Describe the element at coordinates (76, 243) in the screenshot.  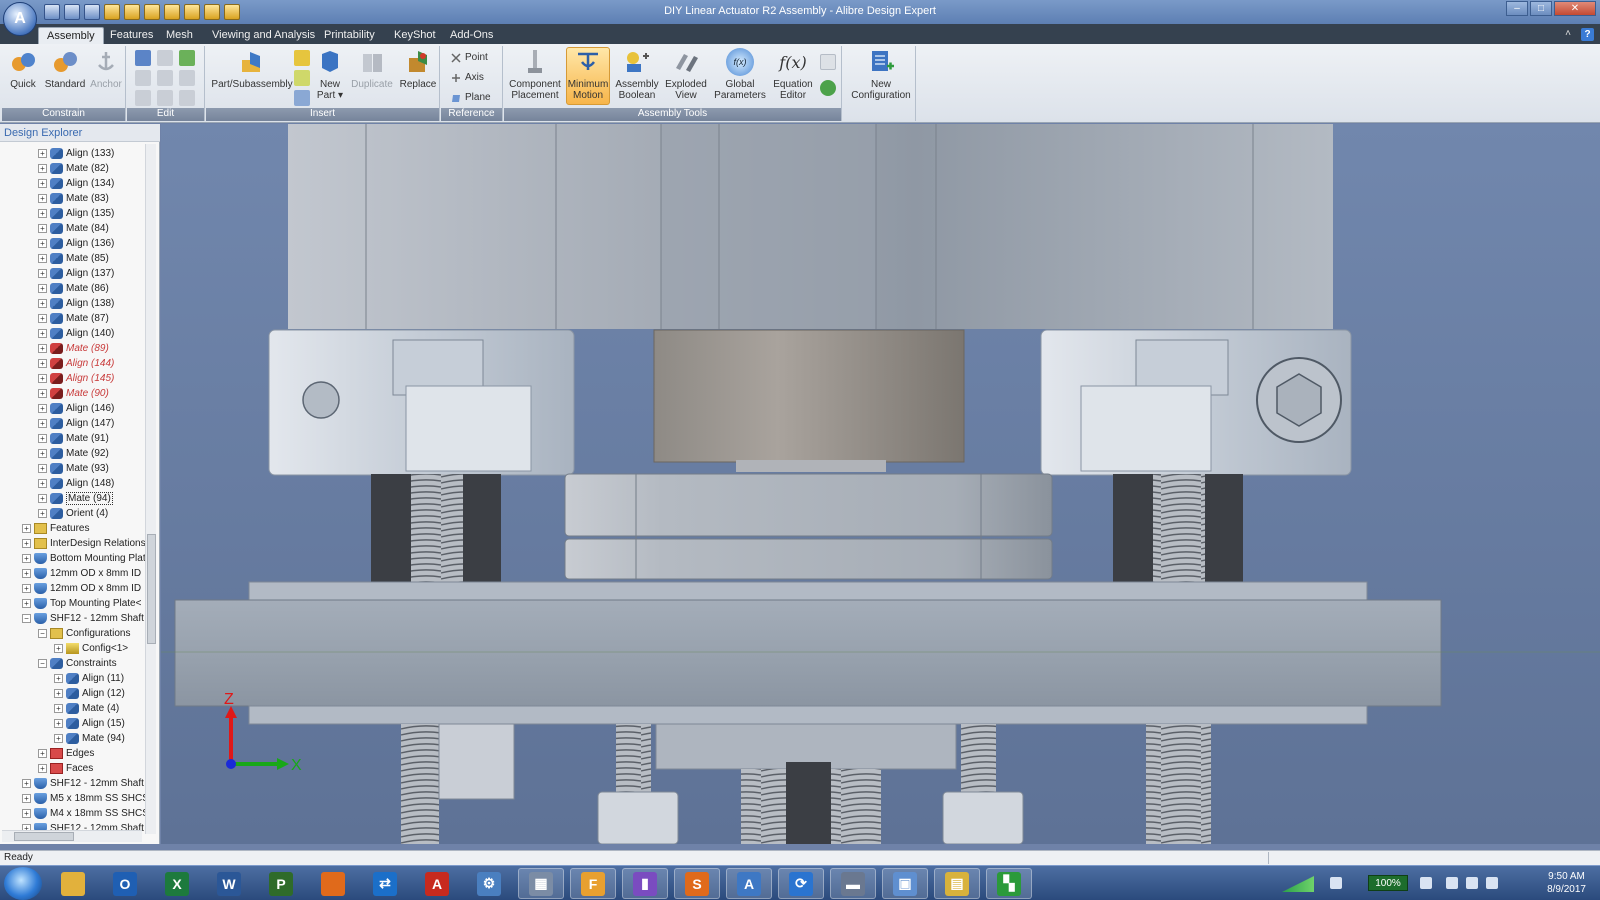
I see `tree-item: + Align (136)` at that location.